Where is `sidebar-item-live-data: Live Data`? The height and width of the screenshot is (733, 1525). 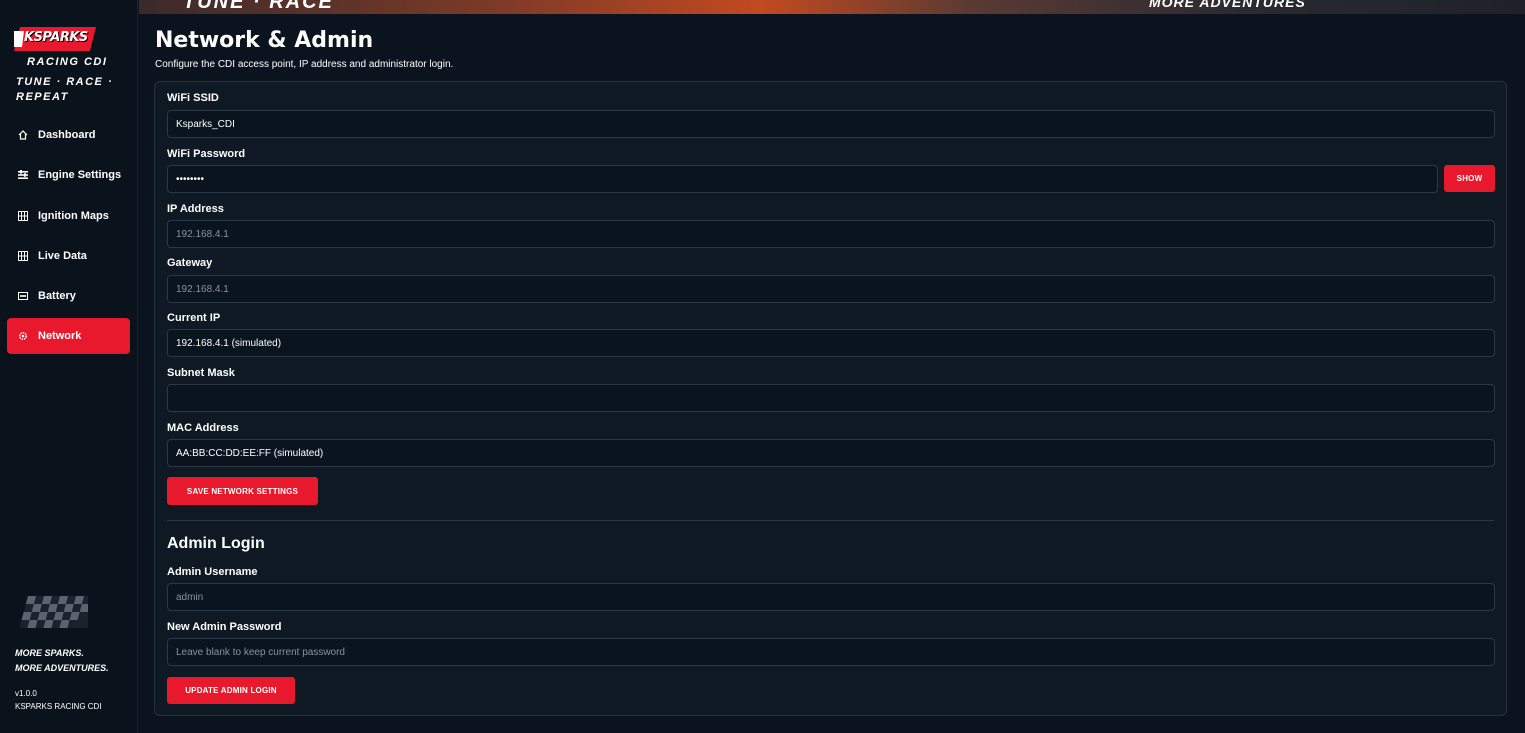 sidebar-item-live-data: Live Data is located at coordinates (68, 256).